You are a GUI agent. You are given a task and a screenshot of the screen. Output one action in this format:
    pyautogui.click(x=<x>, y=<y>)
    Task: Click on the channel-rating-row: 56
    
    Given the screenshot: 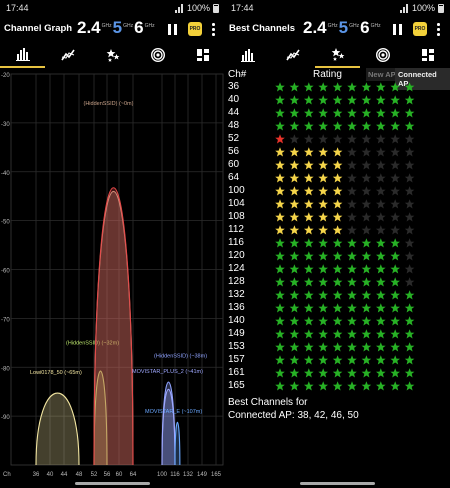 What is the action you would take?
    pyautogui.click(x=338, y=152)
    